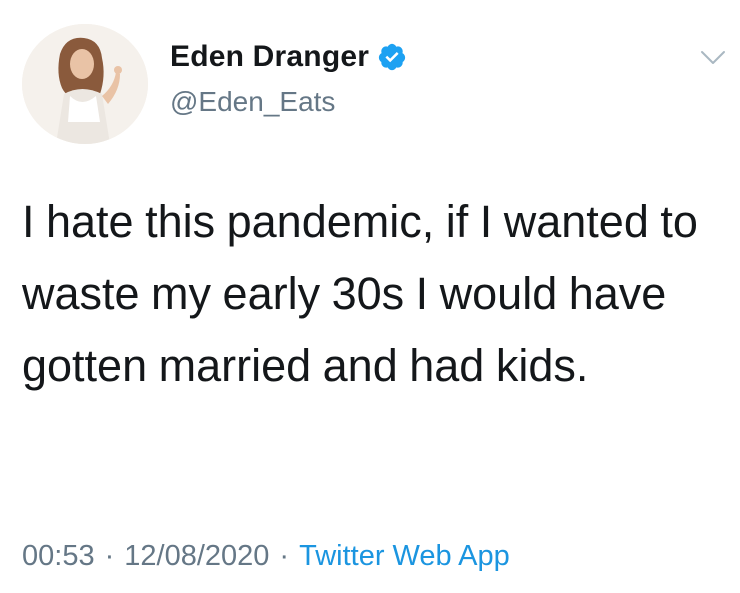 The width and height of the screenshot is (740, 593). Describe the element at coordinates (269, 57) in the screenshot. I see `author-display-name: Eden Dranger` at that location.